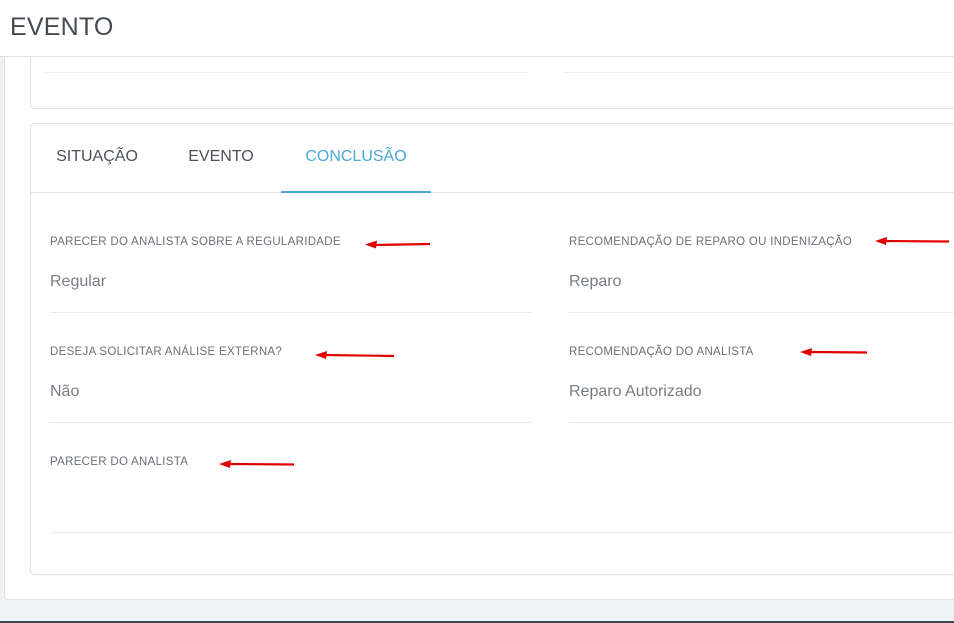 This screenshot has height=623, width=954. Describe the element at coordinates (595, 282) in the screenshot. I see `field-value: Reparo` at that location.